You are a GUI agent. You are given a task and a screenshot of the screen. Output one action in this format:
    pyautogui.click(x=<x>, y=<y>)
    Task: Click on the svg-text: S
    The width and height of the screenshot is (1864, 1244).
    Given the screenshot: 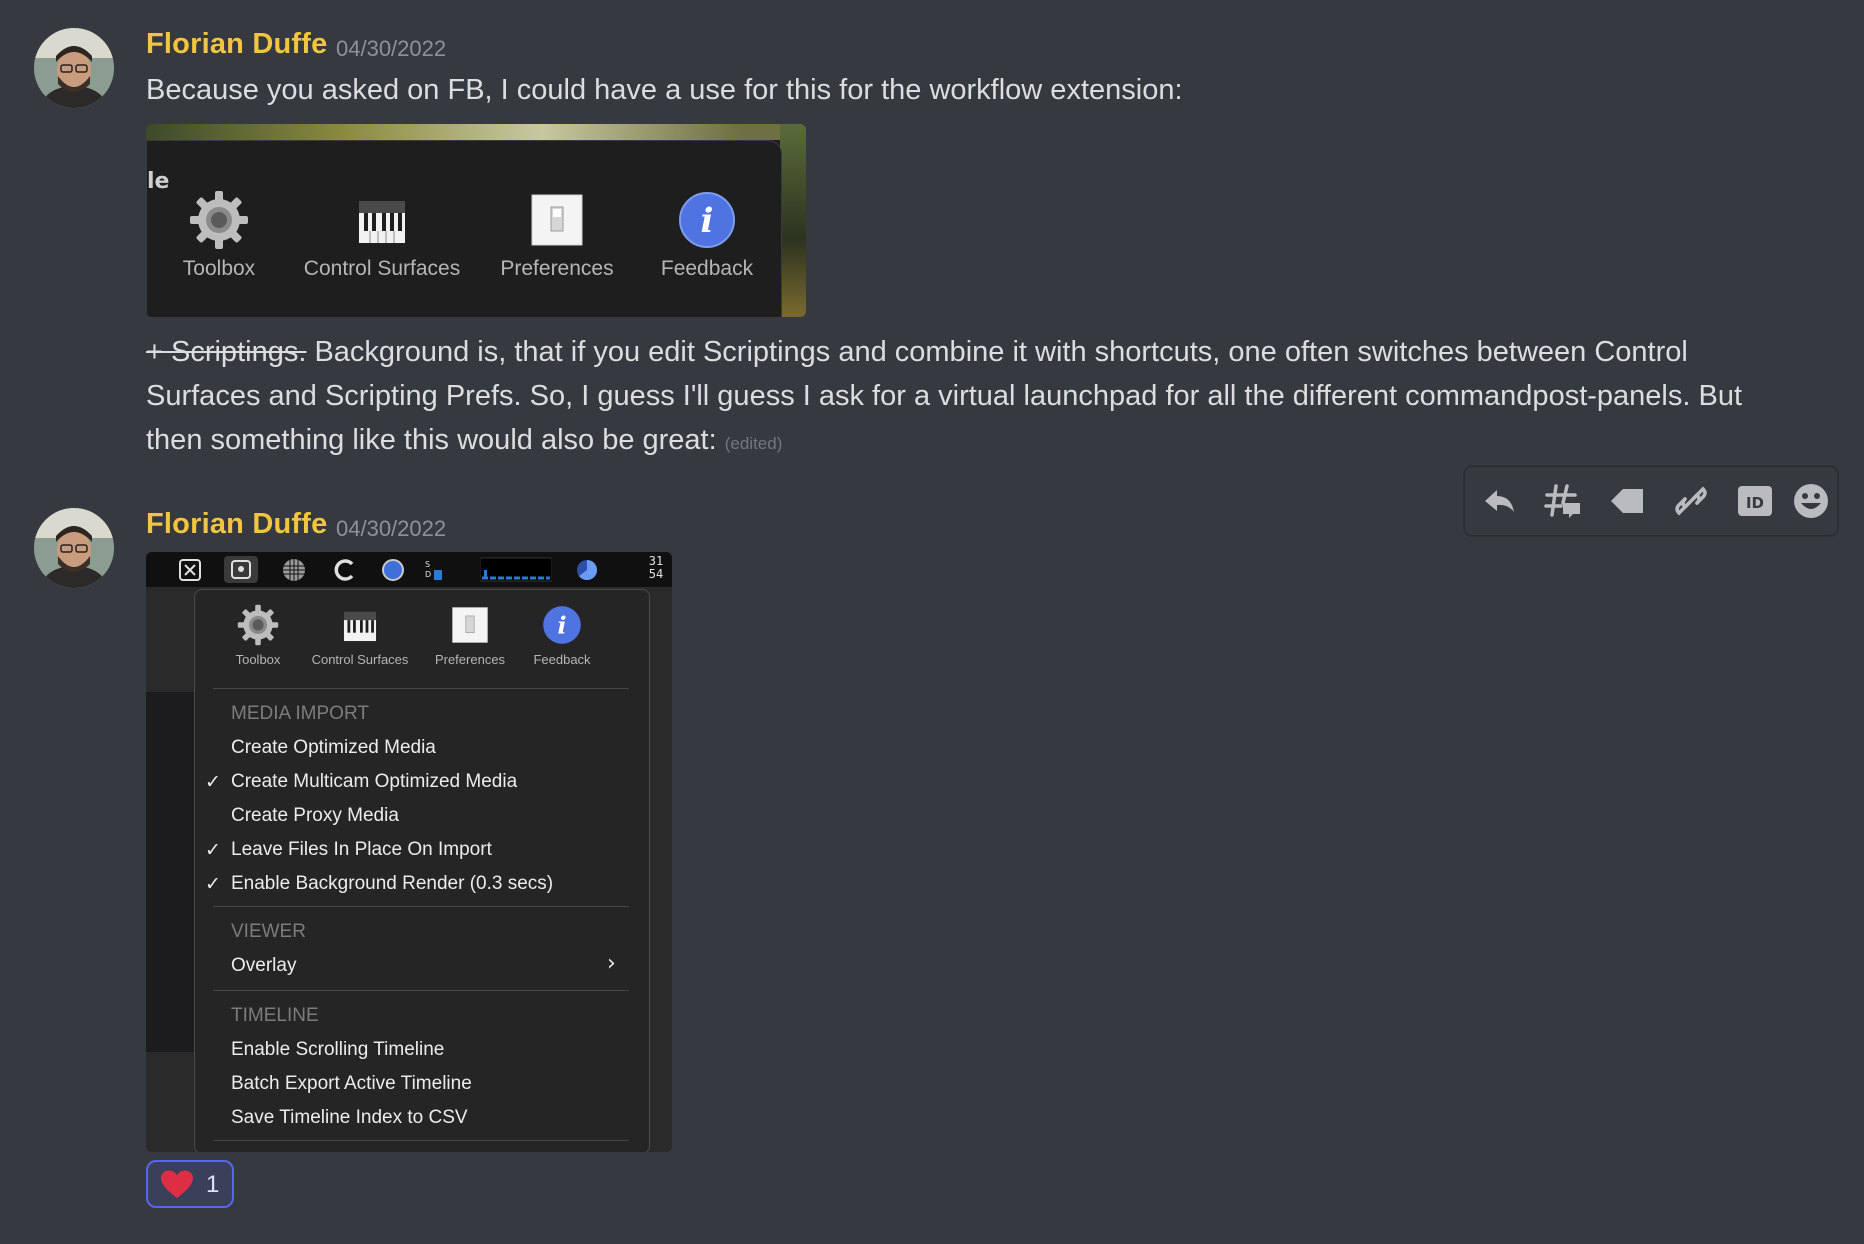 What is the action you would take?
    pyautogui.click(x=427, y=564)
    